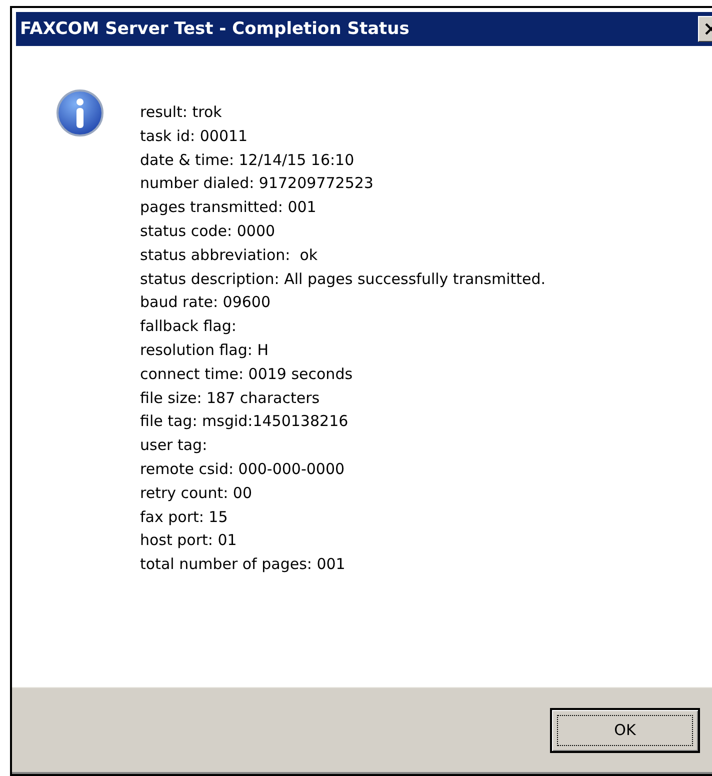 This screenshot has width=712, height=776. Describe the element at coordinates (247, 374) in the screenshot. I see `status-line: connect time: 0019 seconds` at that location.